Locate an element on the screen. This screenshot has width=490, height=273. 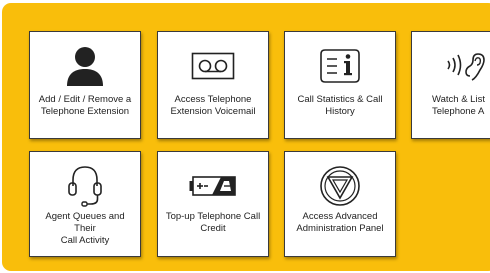
tile-watch-listen: Watch & List Telephone A is located at coordinates (450, 85).